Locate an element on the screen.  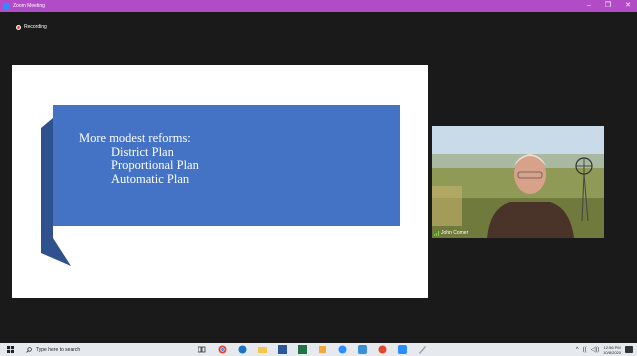
recording-indicator: Recording is located at coordinates (31, 27).